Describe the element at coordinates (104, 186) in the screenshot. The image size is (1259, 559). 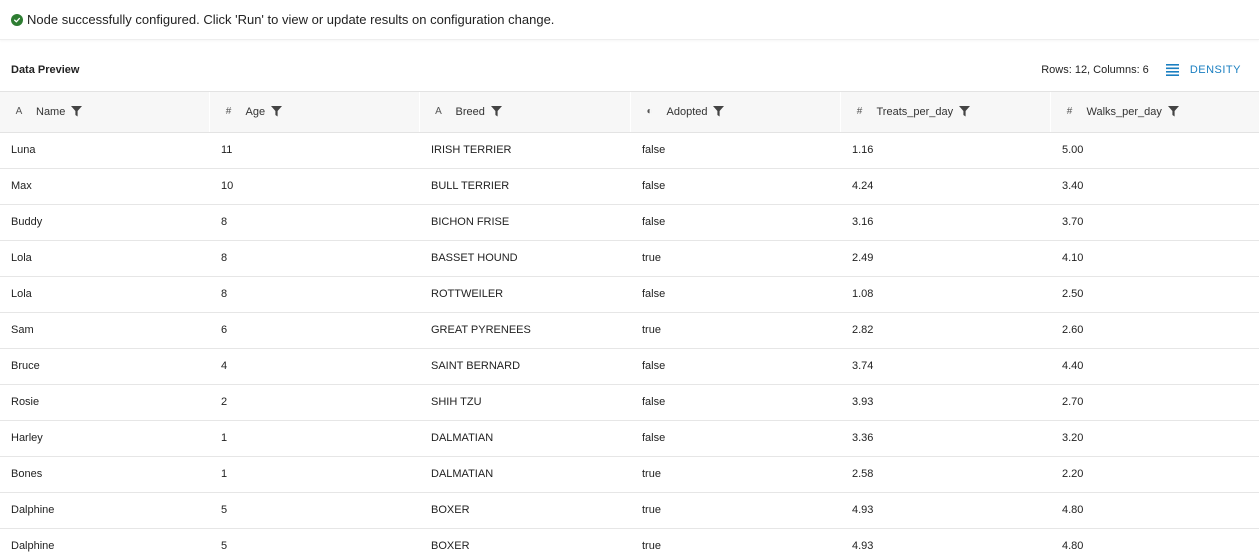
I see `table-cell-name: Max` at that location.